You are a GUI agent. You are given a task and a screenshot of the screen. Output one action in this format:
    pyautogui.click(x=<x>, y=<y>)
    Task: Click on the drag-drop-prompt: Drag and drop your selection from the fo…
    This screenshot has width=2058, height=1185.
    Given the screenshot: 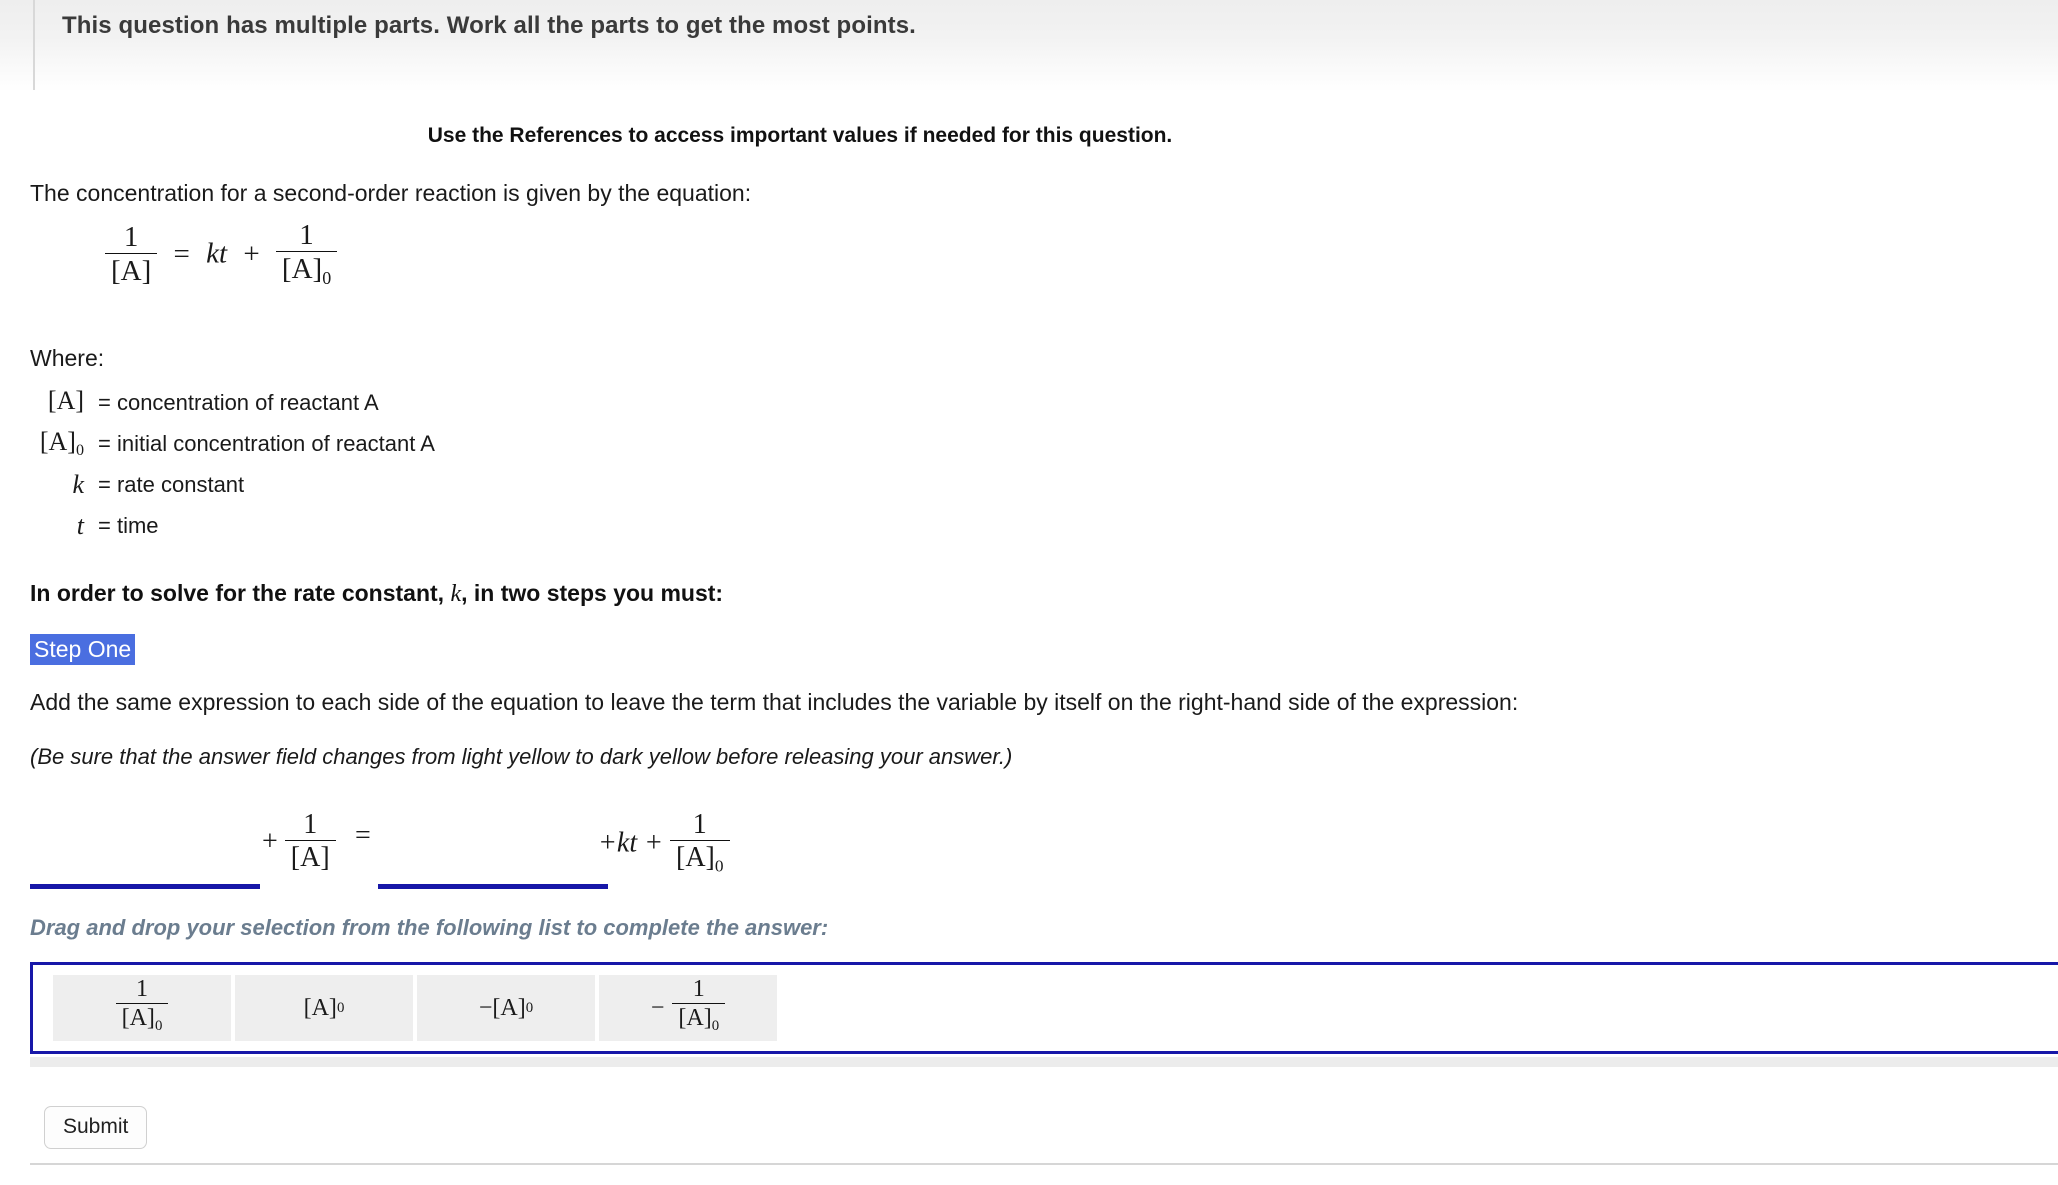 What is the action you would take?
    pyautogui.click(x=429, y=927)
    